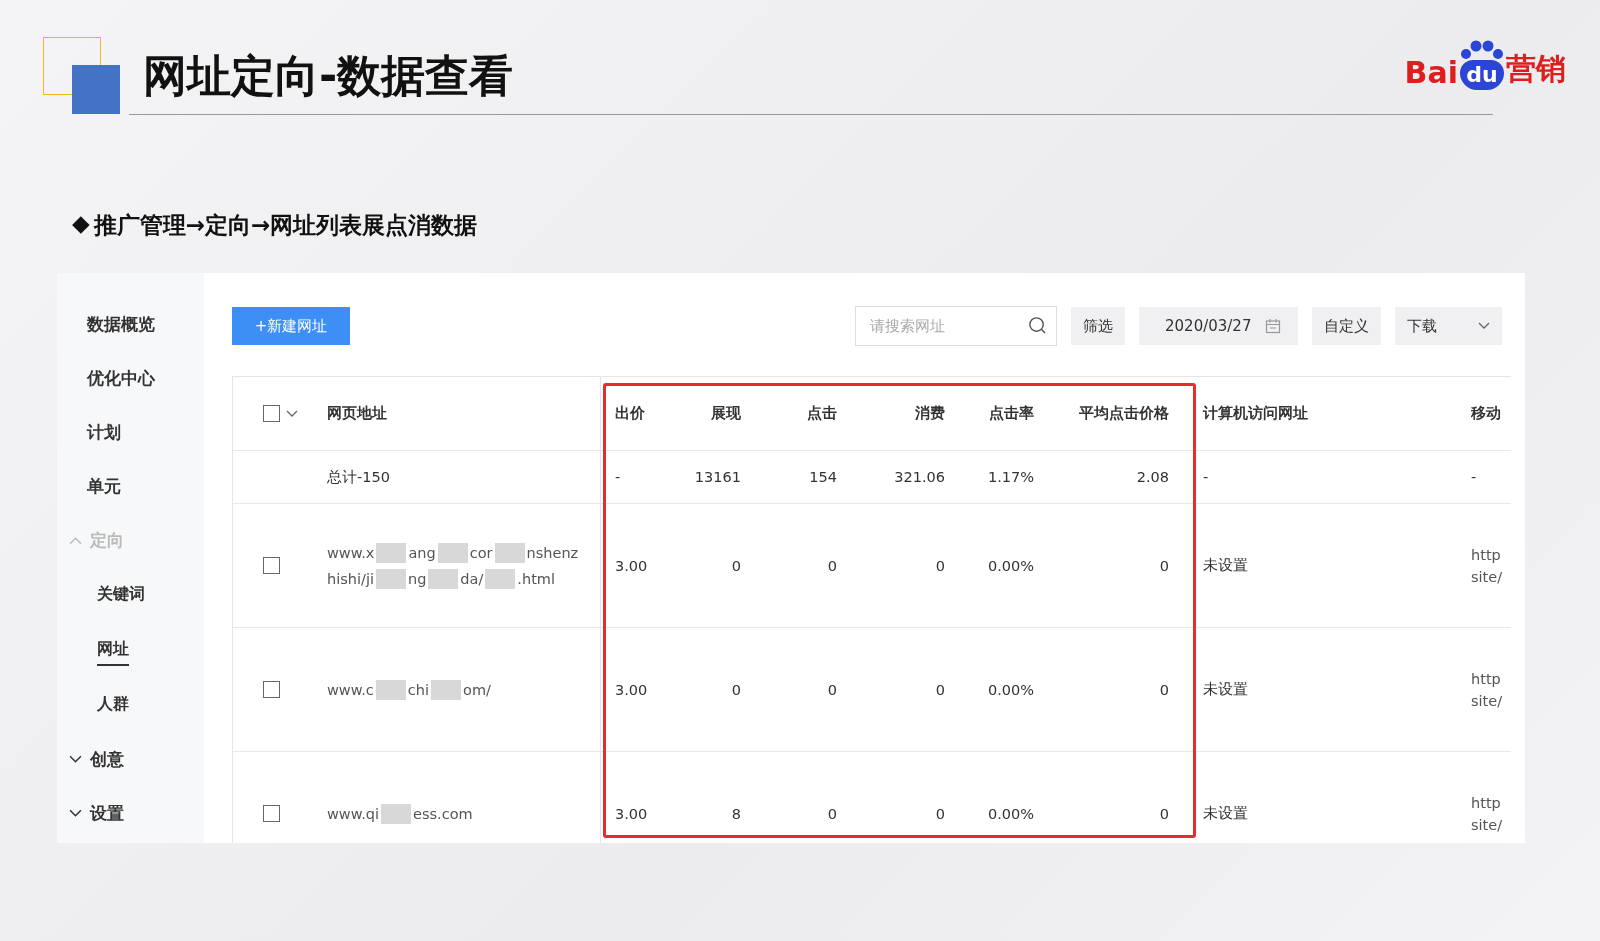  I want to click on sidebar-item: 网址, so click(113, 649).